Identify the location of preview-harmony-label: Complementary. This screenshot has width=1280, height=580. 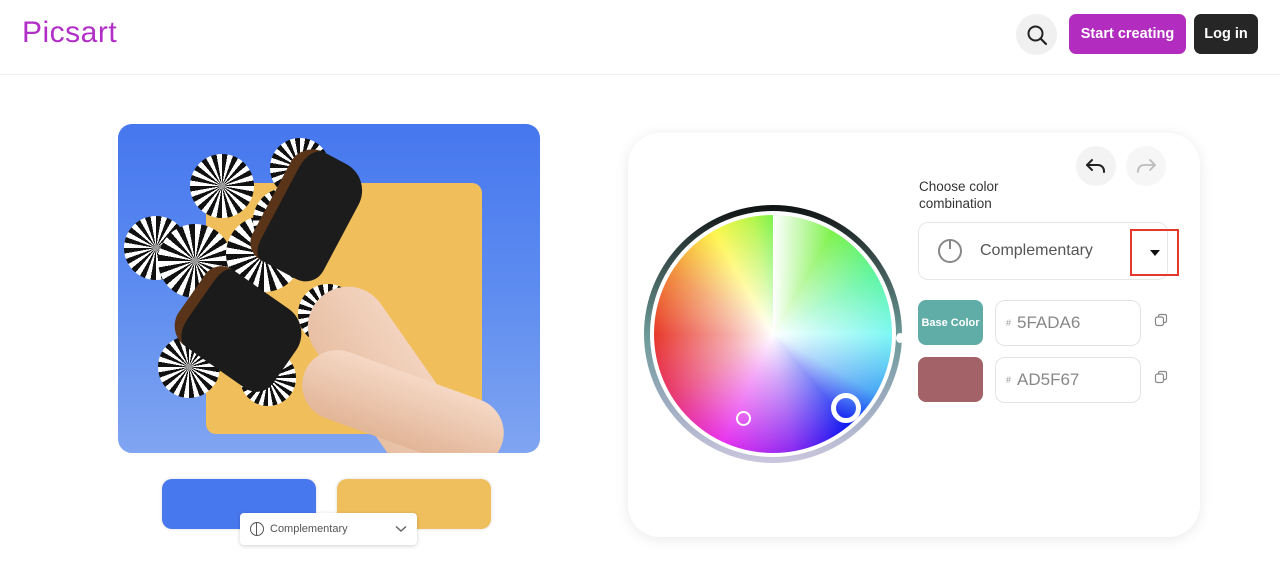
(309, 529).